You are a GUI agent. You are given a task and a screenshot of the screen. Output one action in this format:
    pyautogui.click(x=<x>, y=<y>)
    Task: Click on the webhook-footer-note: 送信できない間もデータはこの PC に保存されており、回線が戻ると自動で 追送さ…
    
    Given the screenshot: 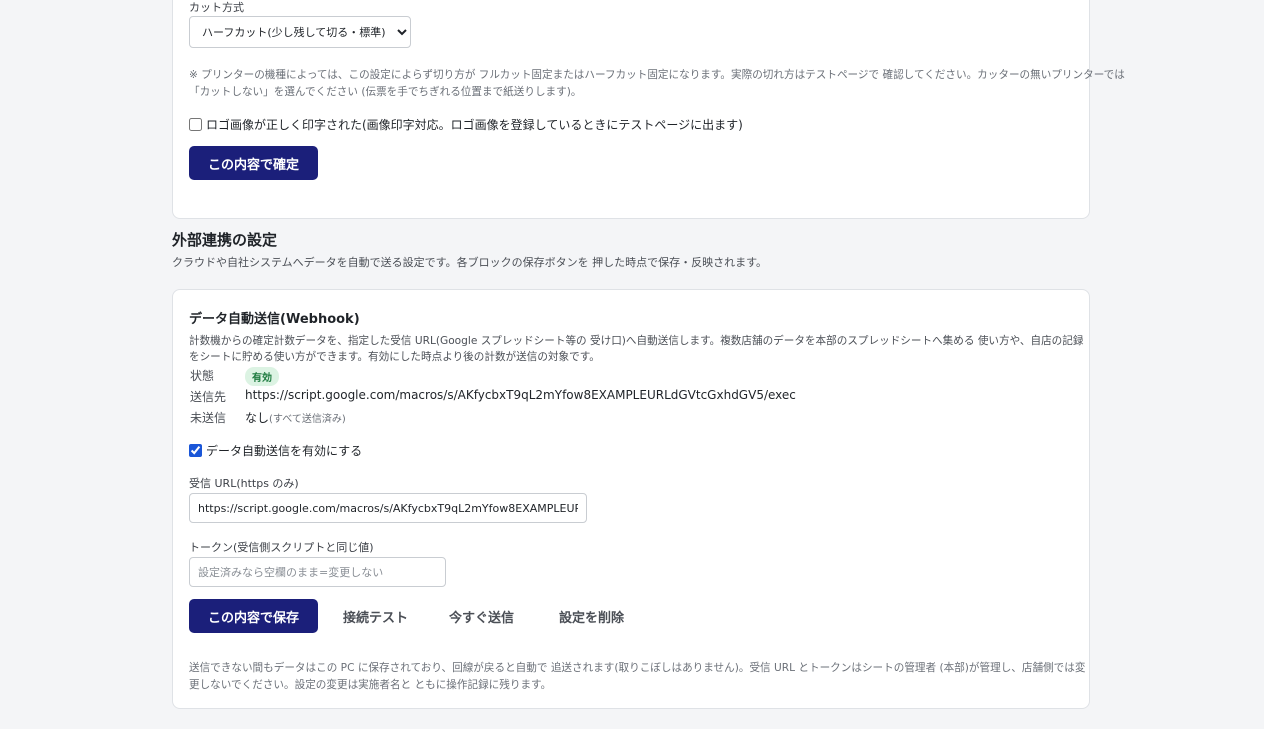 What is the action you would take?
    pyautogui.click(x=637, y=677)
    